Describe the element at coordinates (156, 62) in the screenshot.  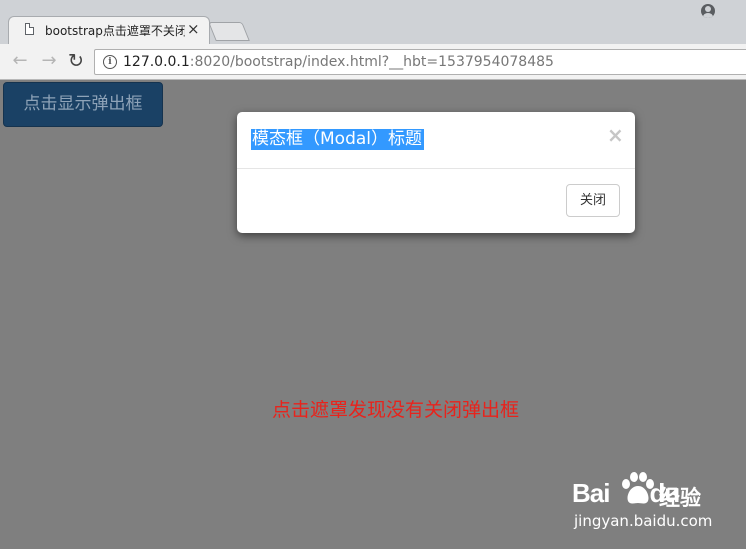
I see `url-host: 127.0.0.1` at that location.